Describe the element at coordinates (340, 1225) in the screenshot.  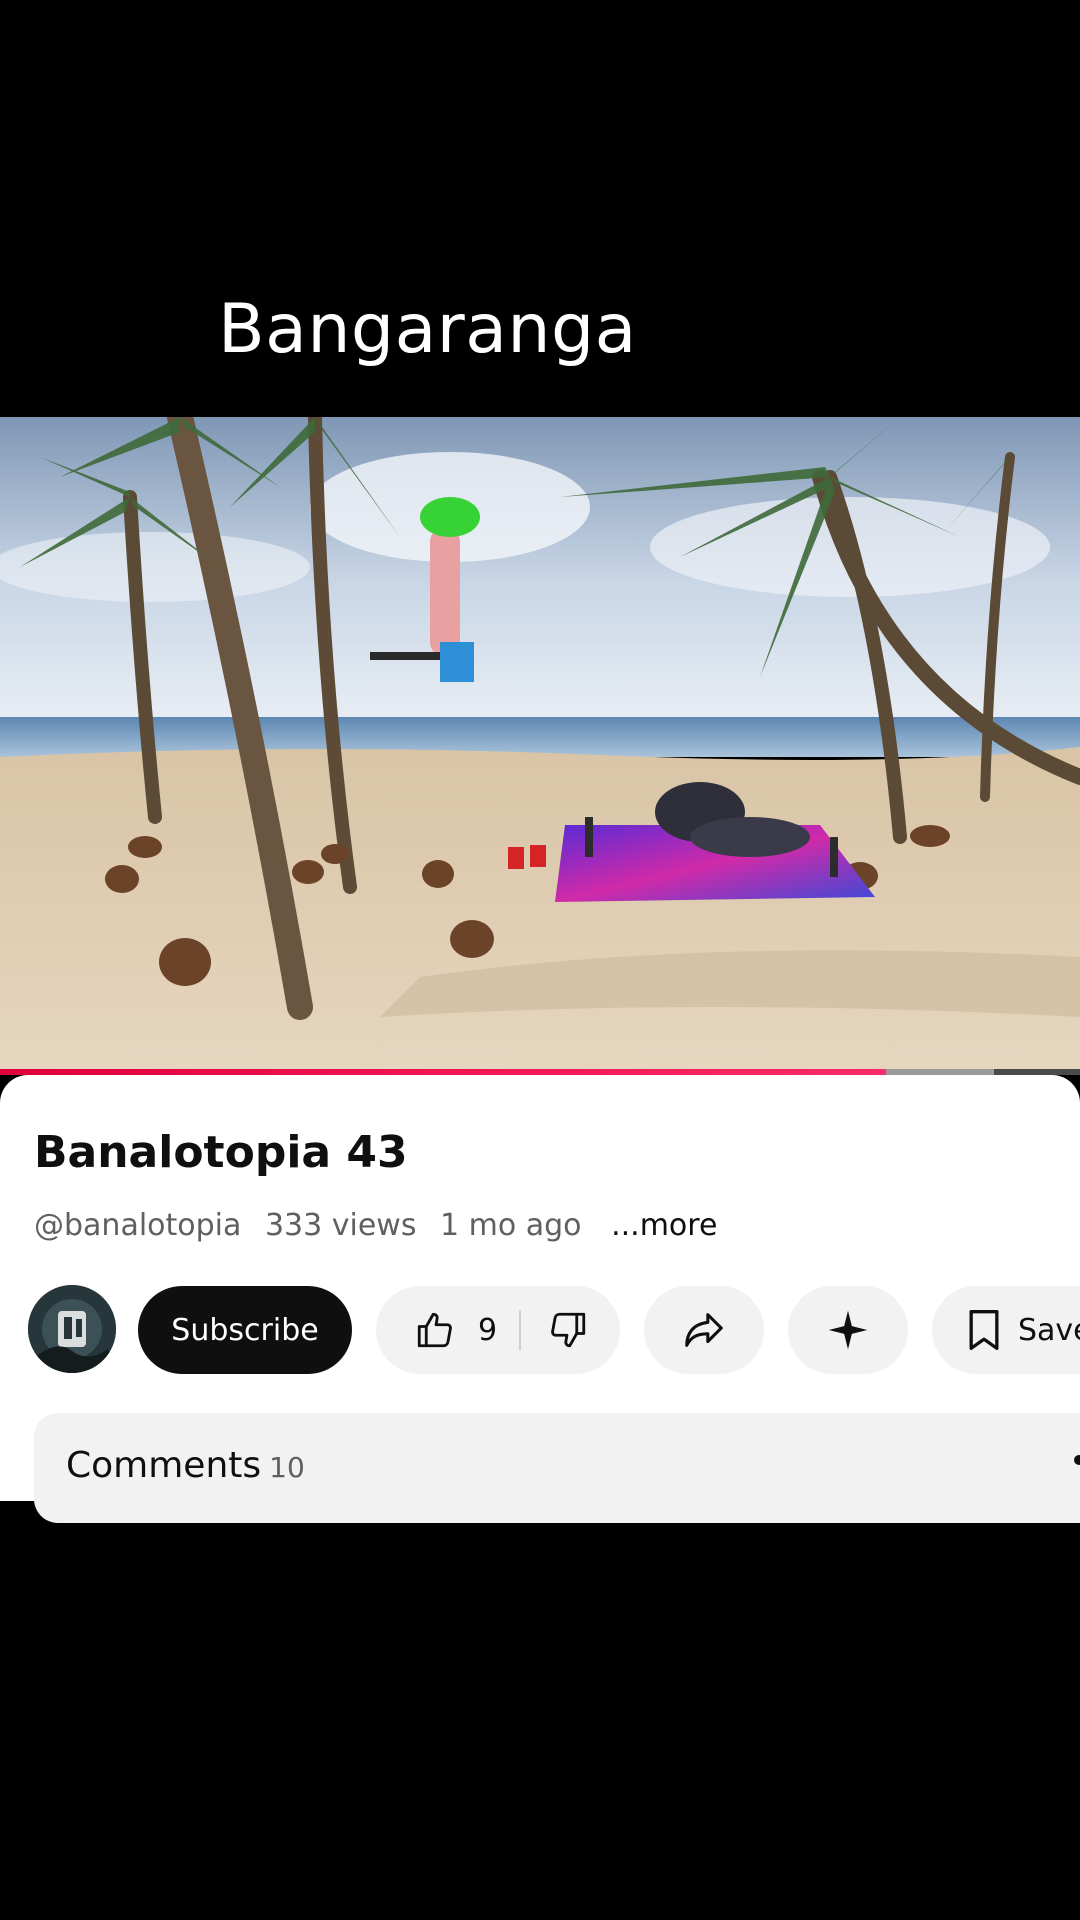
I see `view-count: 333 views` at that location.